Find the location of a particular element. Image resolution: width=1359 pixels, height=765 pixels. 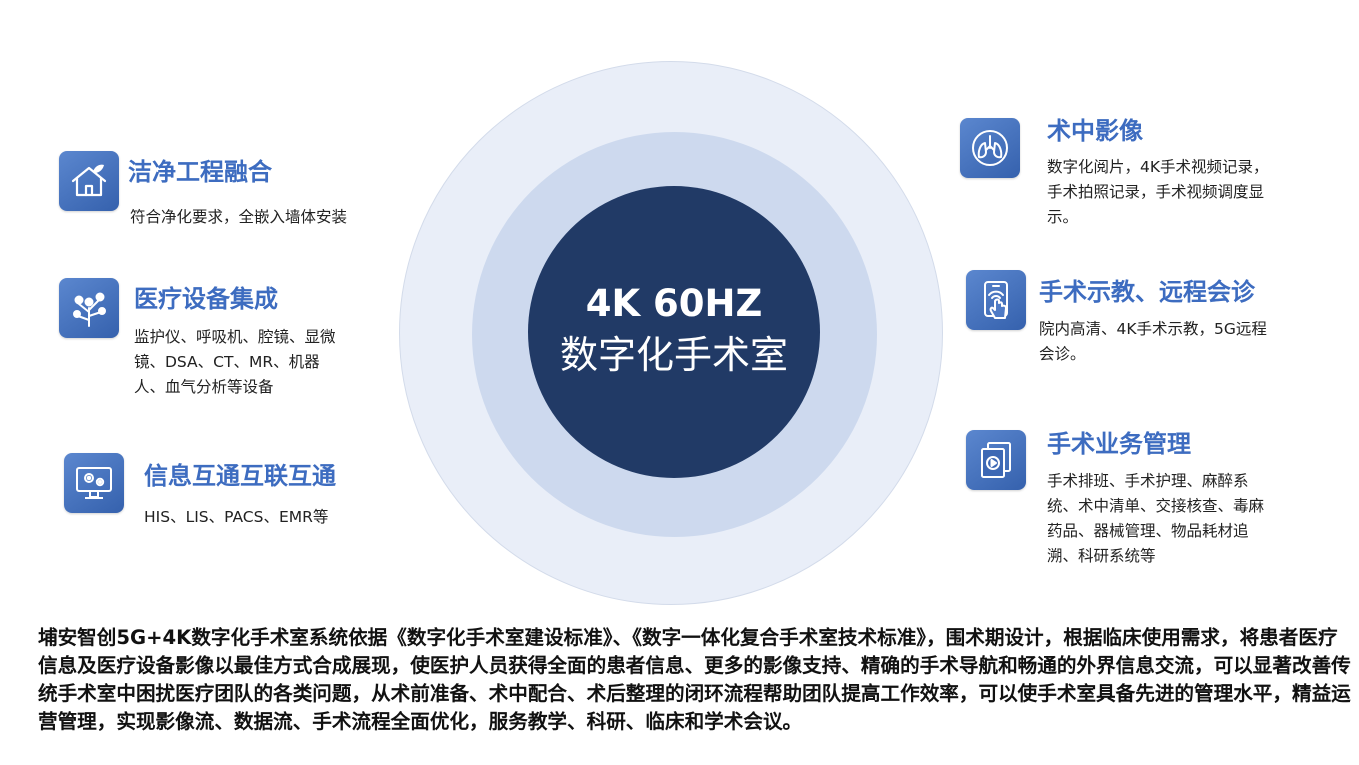

monitor-gears-icon is located at coordinates (94, 483).